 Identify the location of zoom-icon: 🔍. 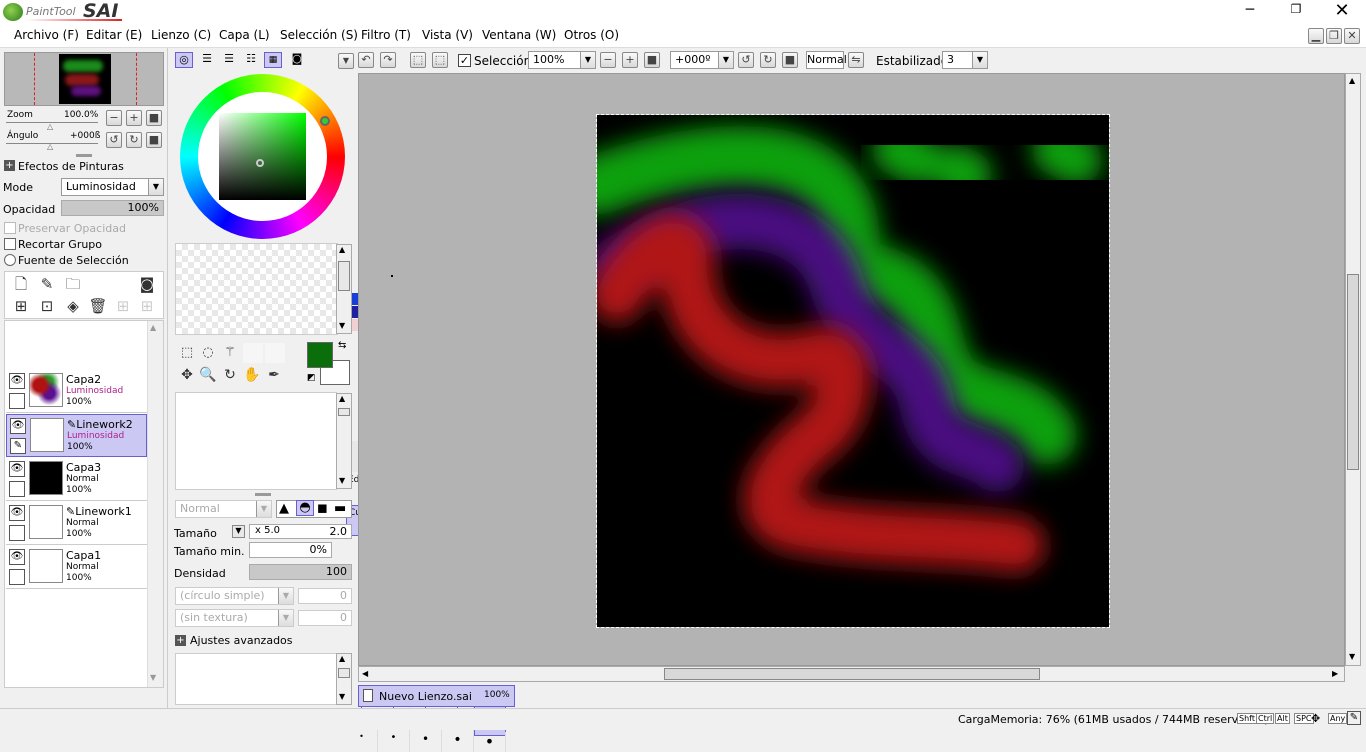
(208, 375).